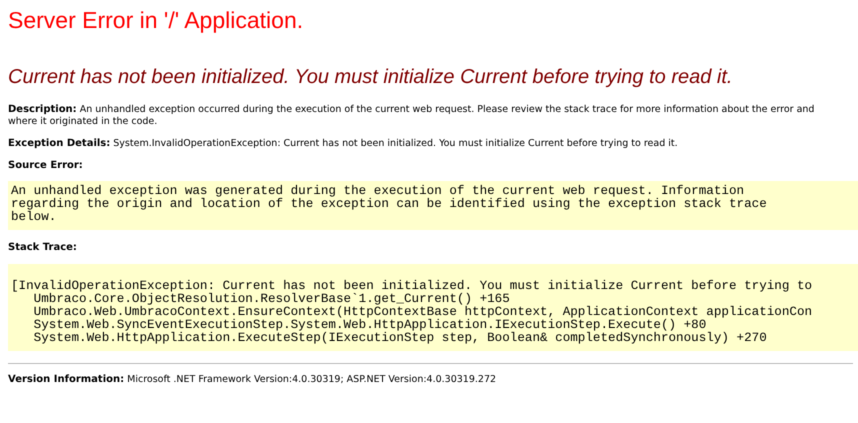  What do you see at coordinates (412, 286) in the screenshot?
I see `code-line: [InvalidOperationException: Current has not been initialized. You must initialize Current before trying to` at bounding box center [412, 286].